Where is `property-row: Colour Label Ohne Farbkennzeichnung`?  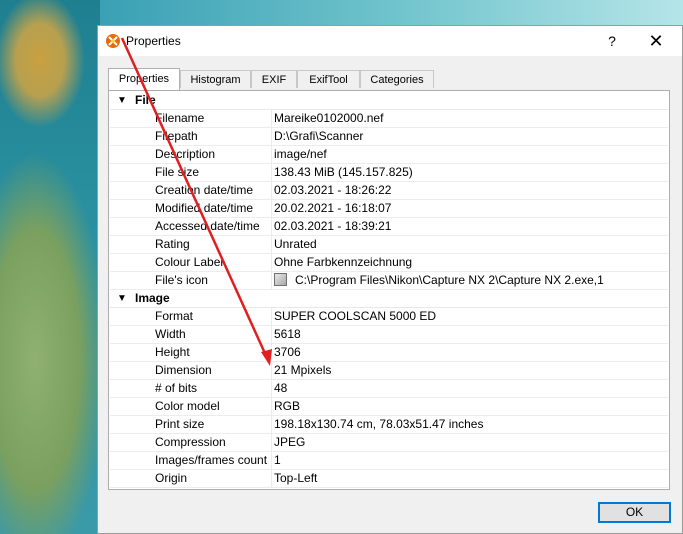 property-row: Colour Label Ohne Farbkennzeichnung is located at coordinates (389, 263).